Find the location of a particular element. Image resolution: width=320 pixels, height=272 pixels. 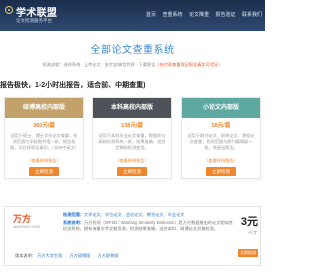

site-header: 学术联盟 论文检测服务平台 首页 查重系统 论文降重 报告验证 联系我们 is located at coordinates (132, 15).